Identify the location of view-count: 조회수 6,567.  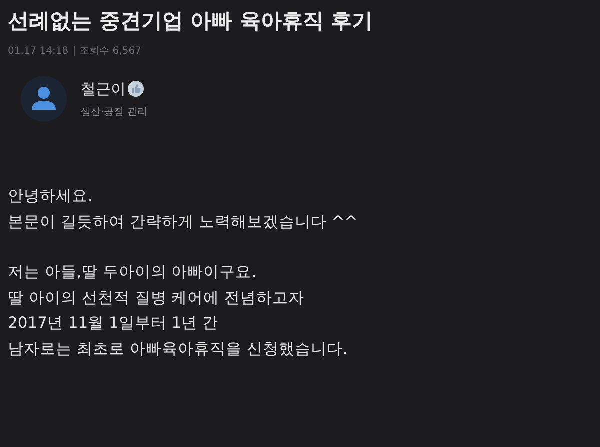
(111, 51).